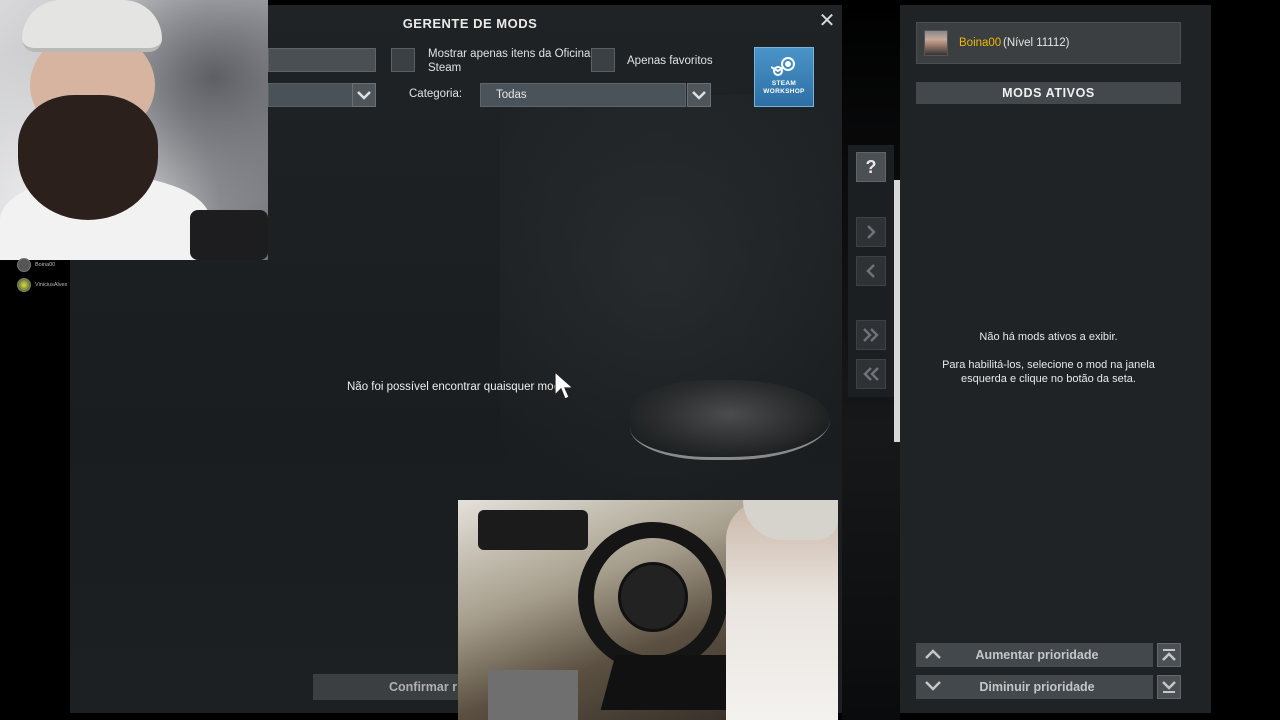 The height and width of the screenshot is (720, 1280). What do you see at coordinates (933, 654) in the screenshot?
I see `chevron-up-icon` at bounding box center [933, 654].